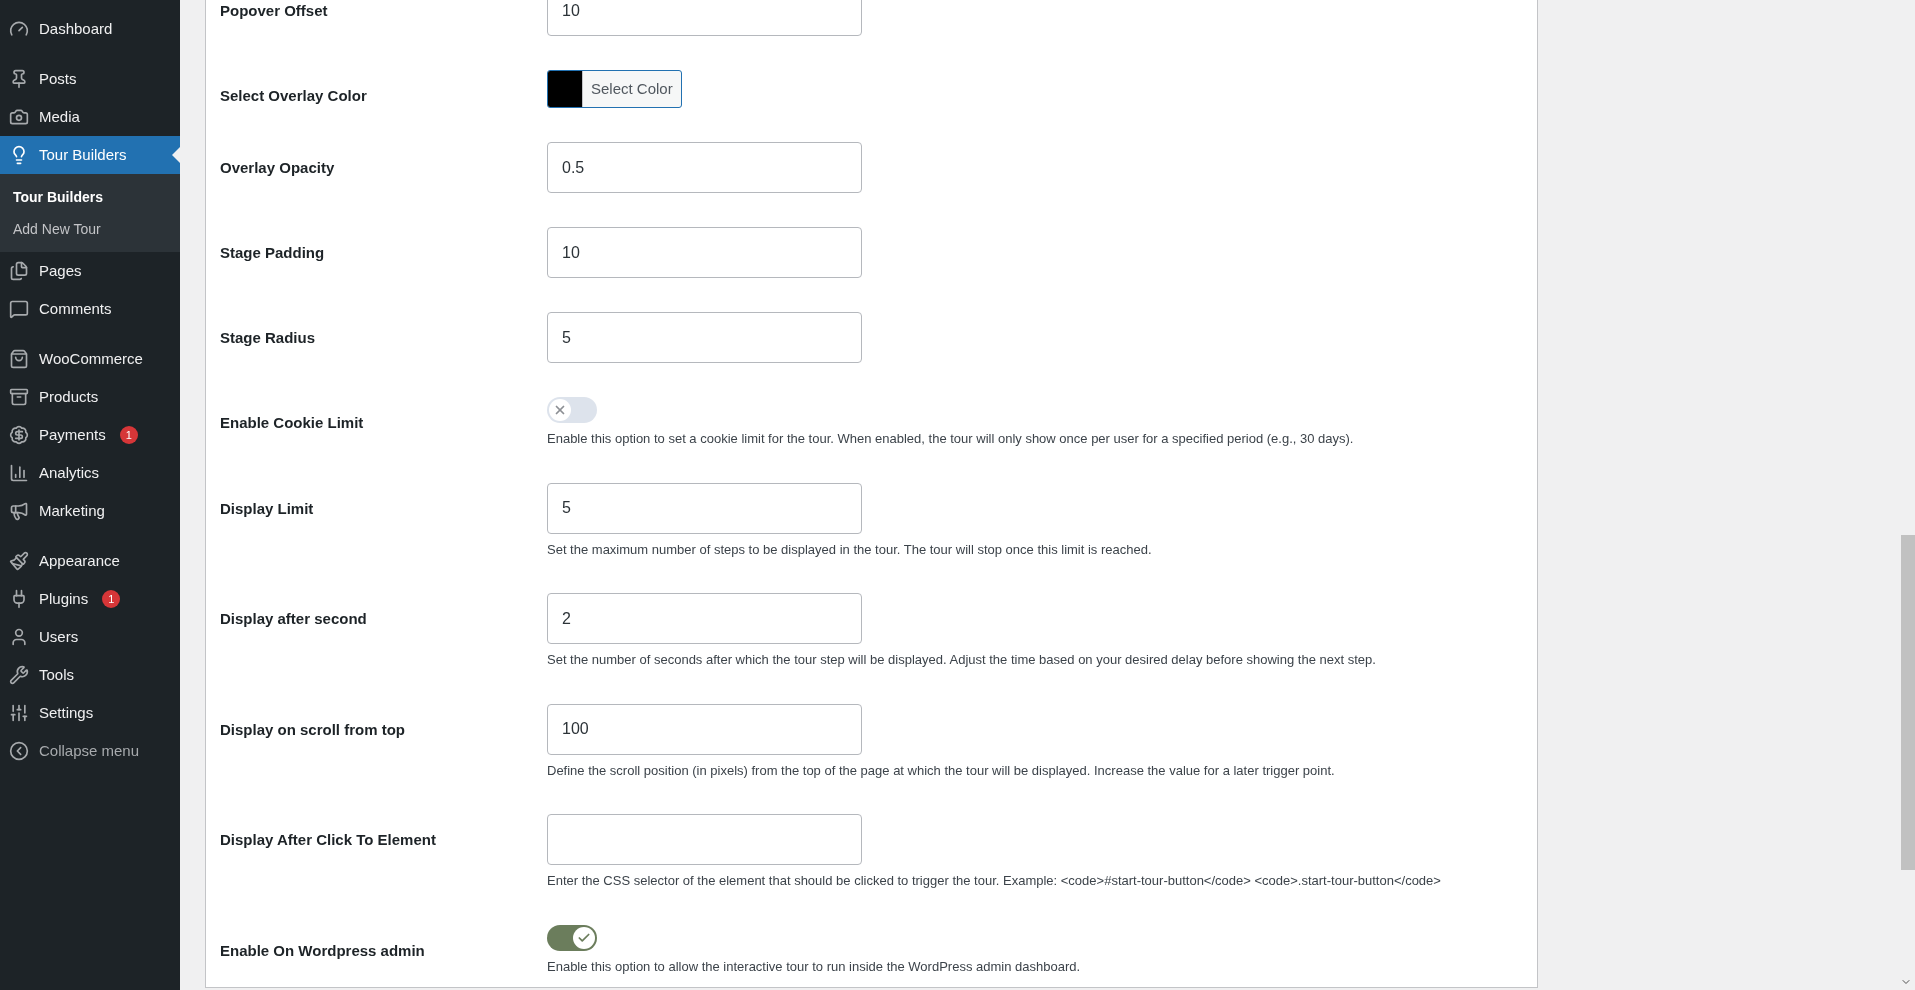 The image size is (1915, 990). Describe the element at coordinates (90, 309) in the screenshot. I see `sidebar-item: Comments` at that location.